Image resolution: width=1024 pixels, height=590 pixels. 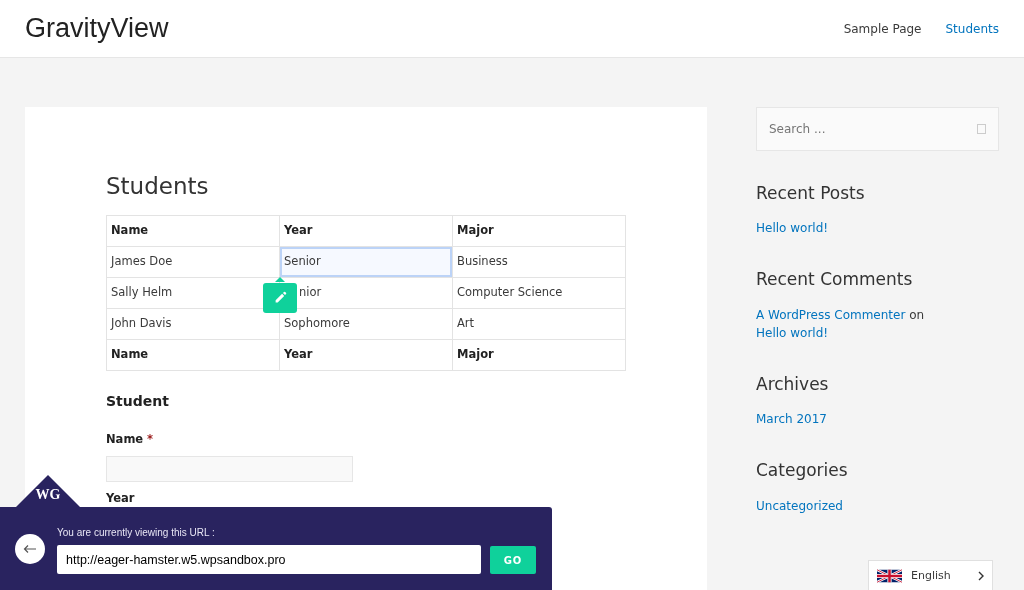 What do you see at coordinates (229, 468) in the screenshot?
I see `text-field` at bounding box center [229, 468].